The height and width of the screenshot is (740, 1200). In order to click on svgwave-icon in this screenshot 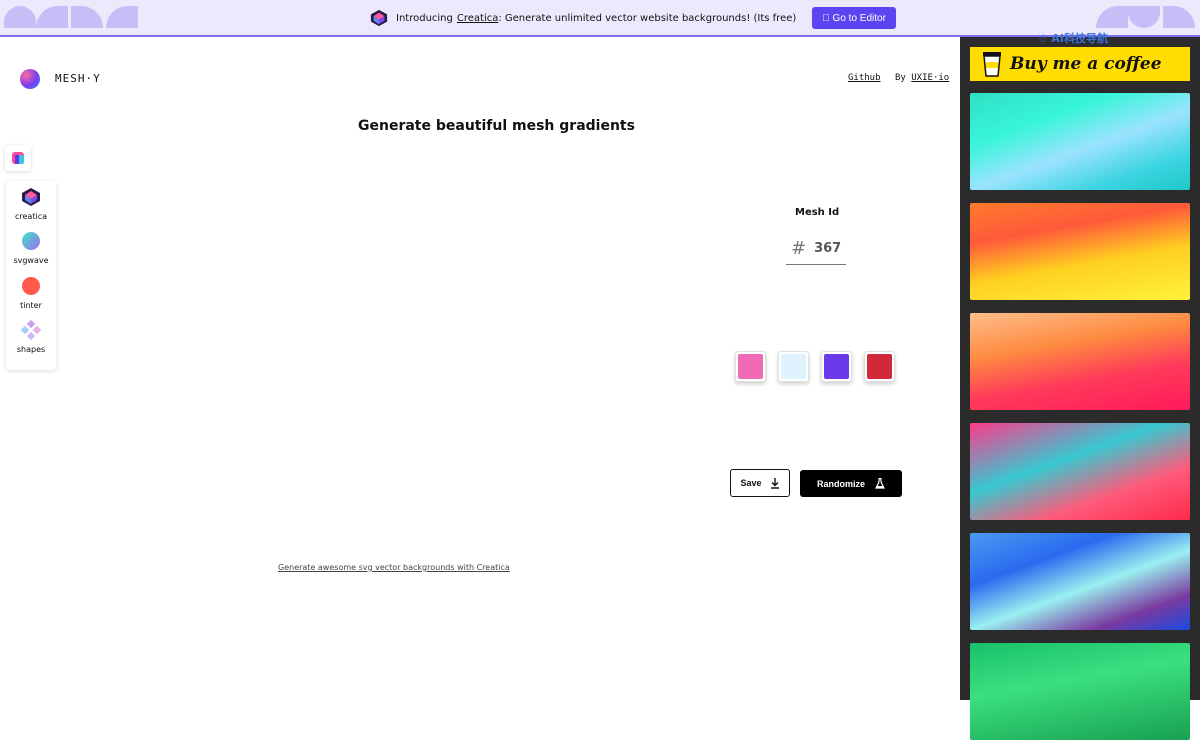, I will do `click(31, 241)`.